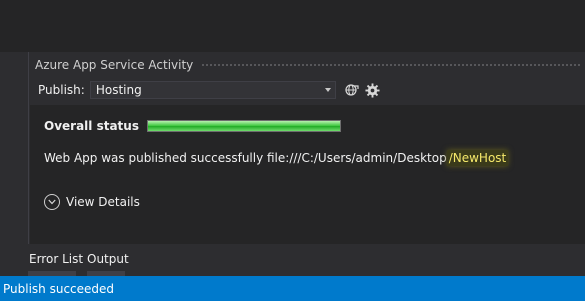 This screenshot has height=301, width=585. I want to click on overall-status: Overall status, so click(192, 126).